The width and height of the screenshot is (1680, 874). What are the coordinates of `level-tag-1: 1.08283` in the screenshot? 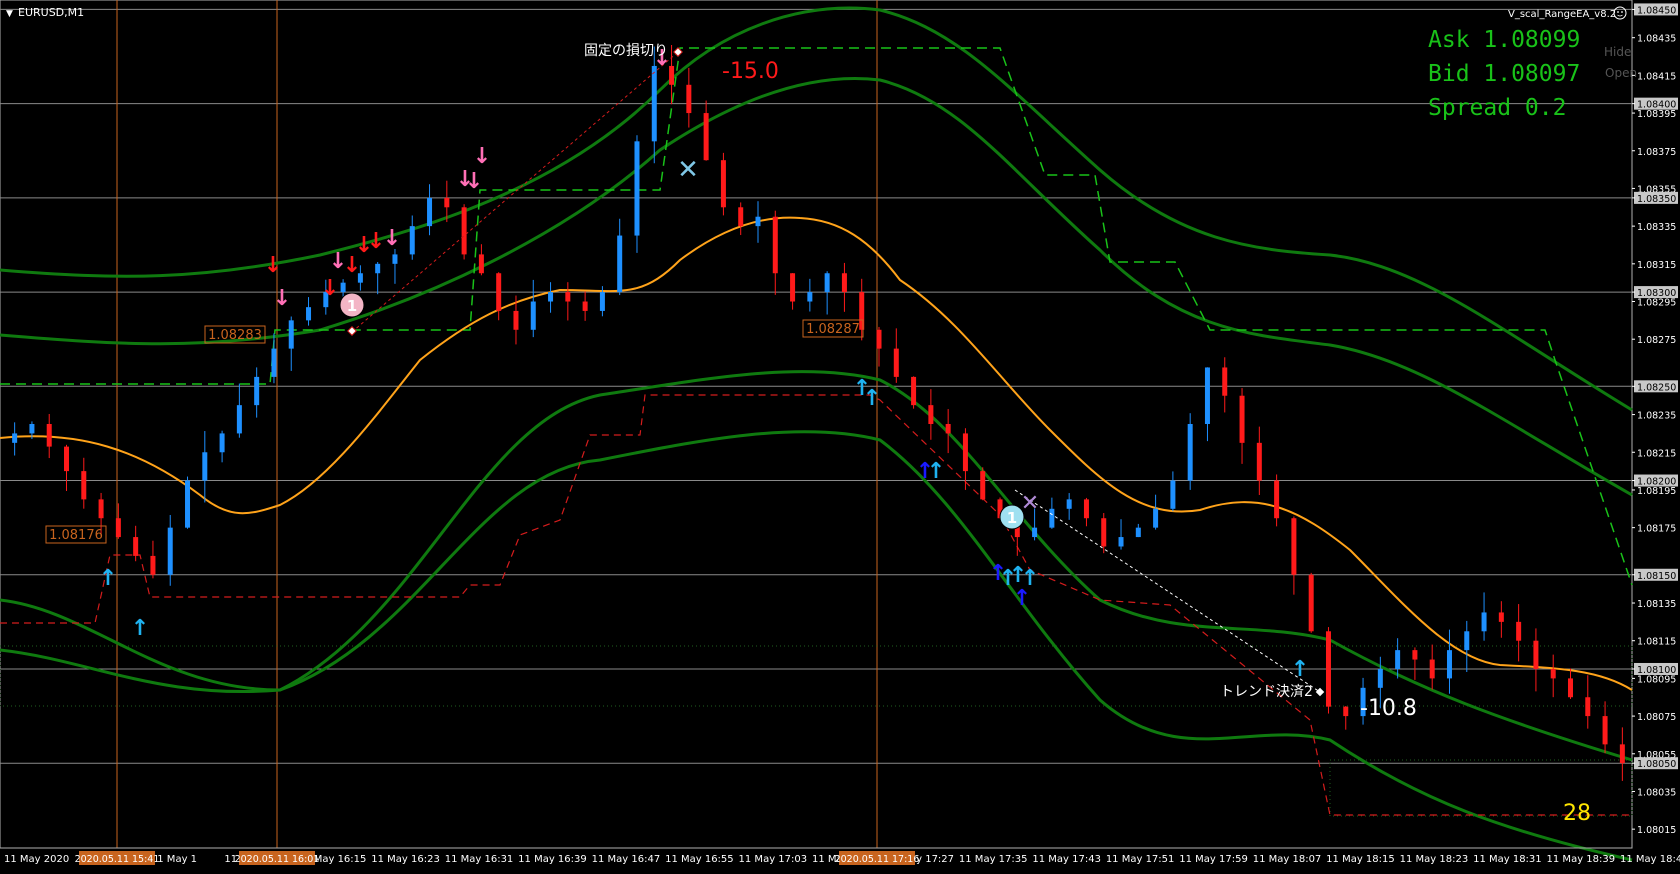 It's located at (235, 334).